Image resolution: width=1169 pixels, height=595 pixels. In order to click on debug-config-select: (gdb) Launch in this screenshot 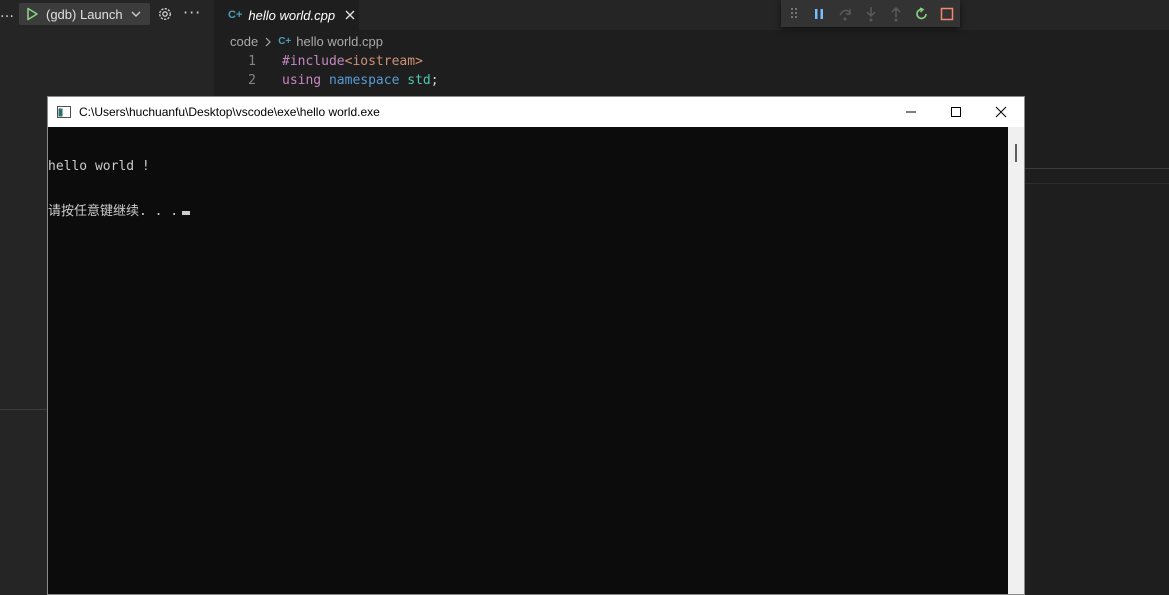, I will do `click(84, 14)`.